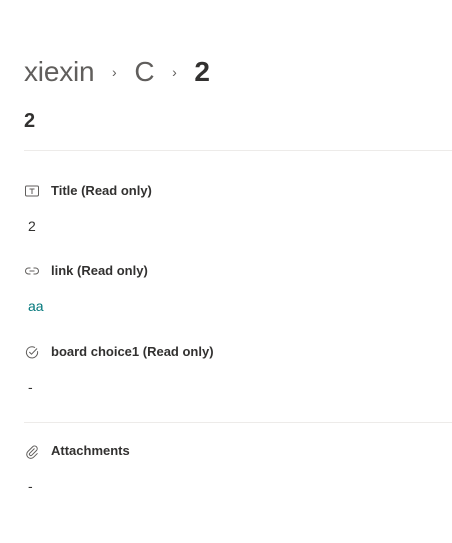 The image size is (452, 543). Describe the element at coordinates (132, 351) in the screenshot. I see `field-board-choice1-label: board choice1 (Read only)` at that location.